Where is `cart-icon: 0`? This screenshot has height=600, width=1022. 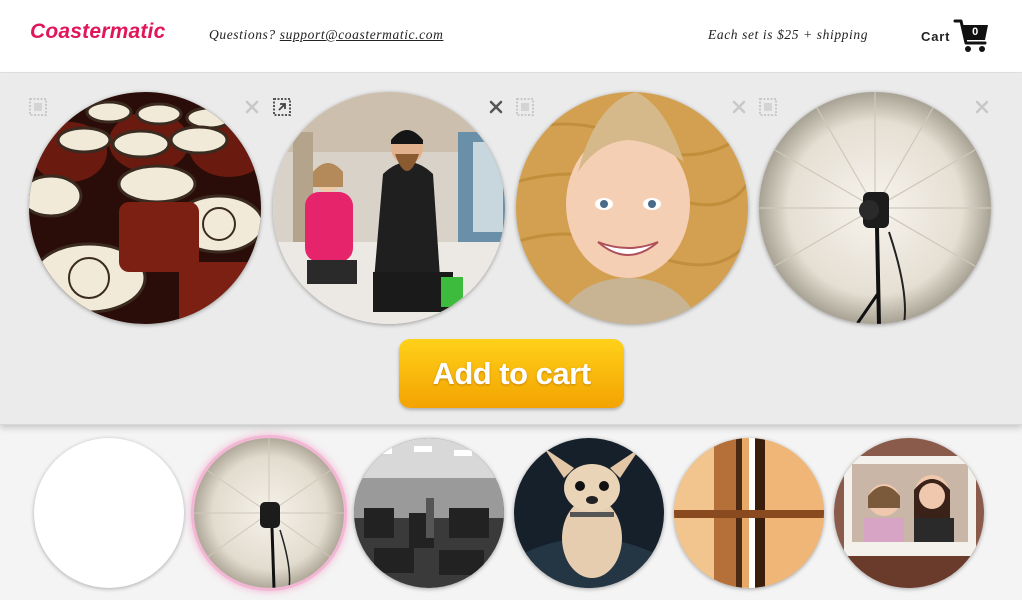
cart-icon: 0 is located at coordinates (972, 36).